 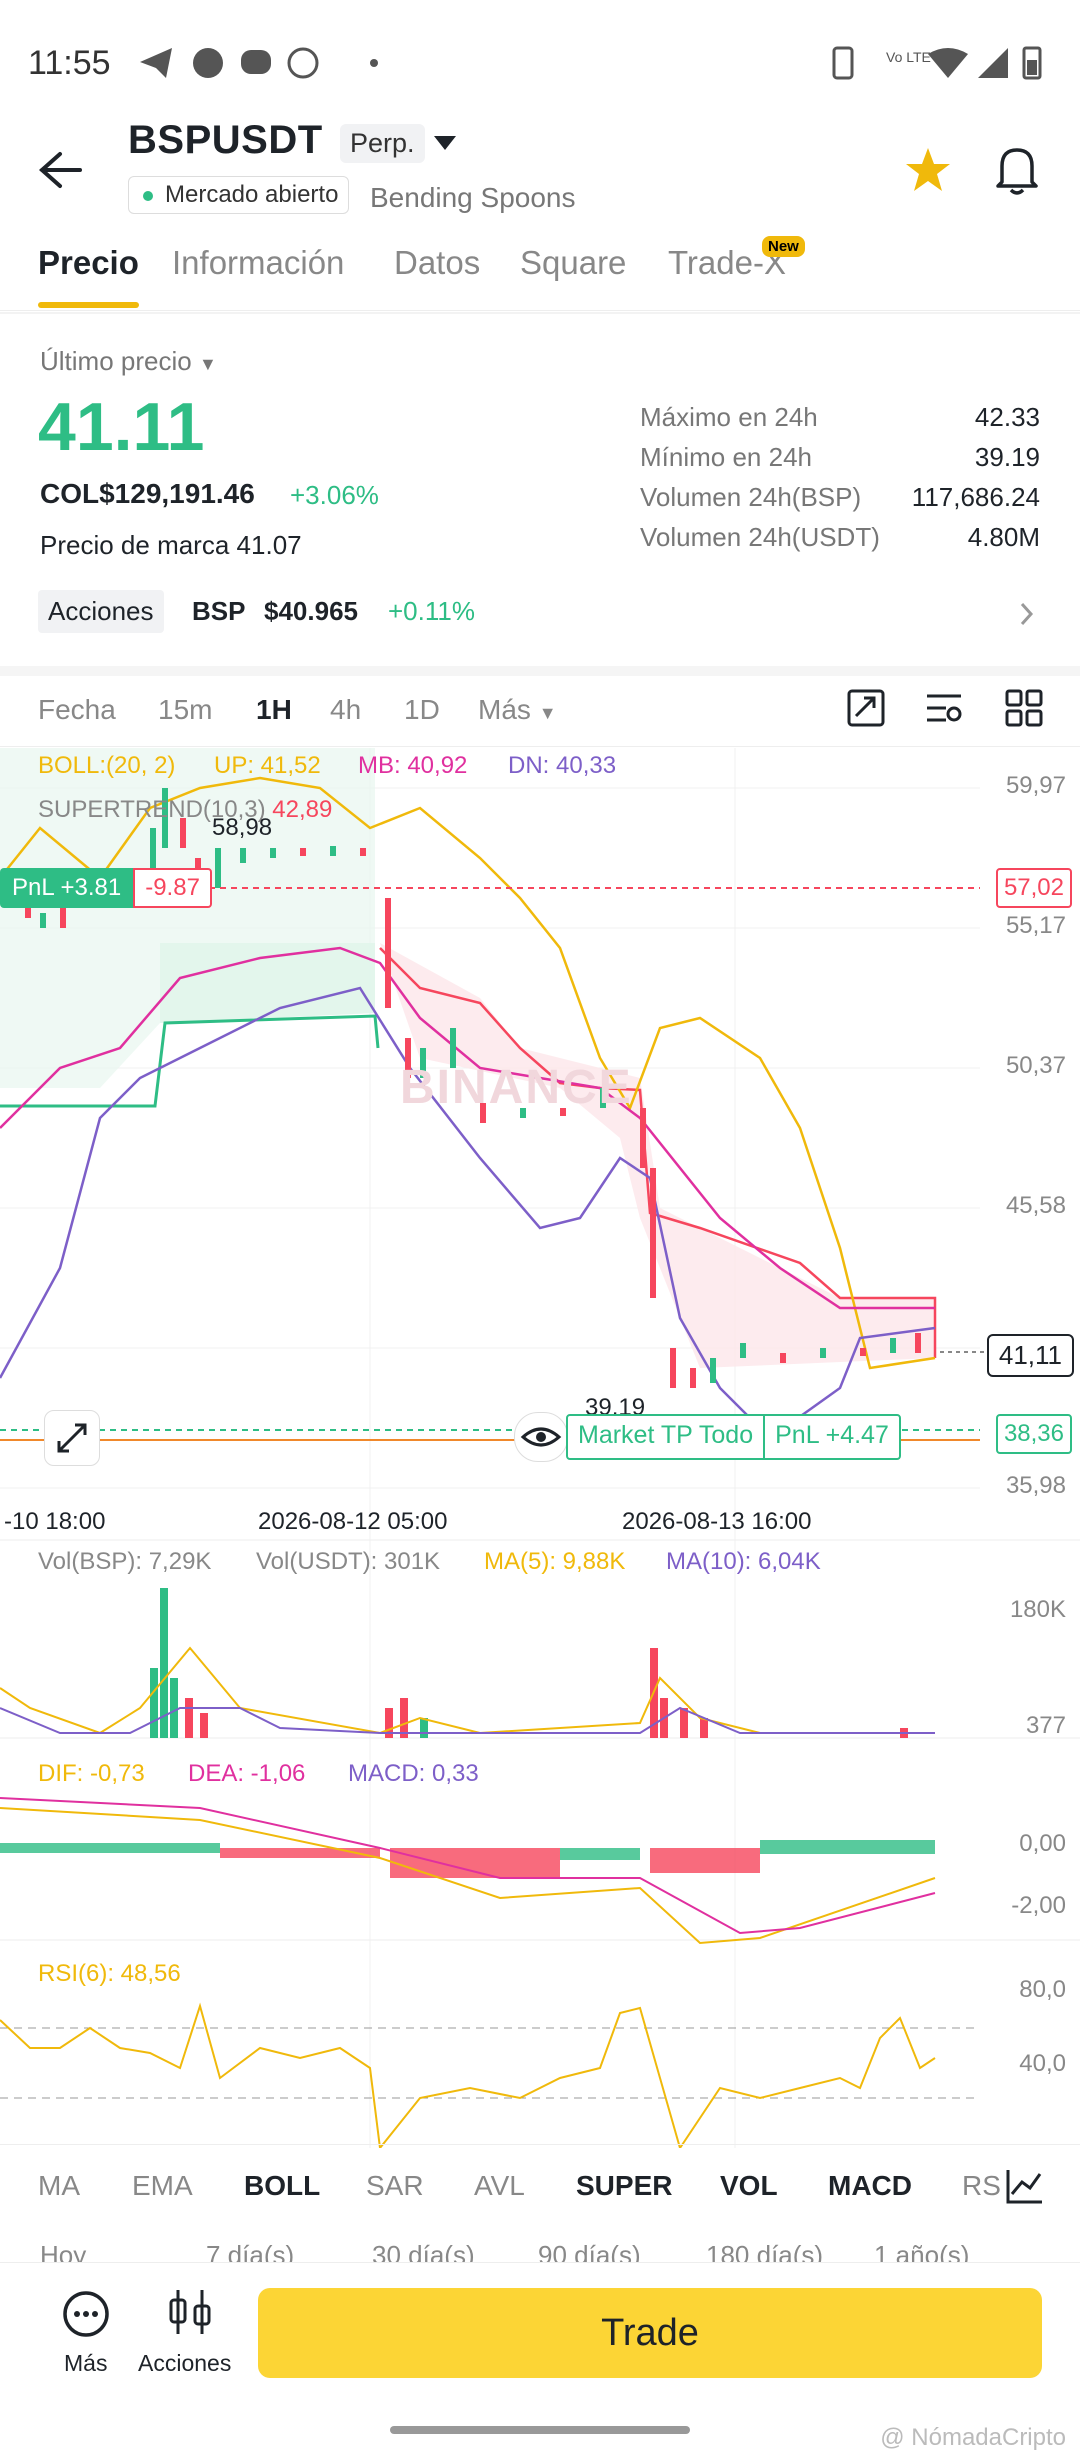 I want to click on grid-layout-icon, so click(x=1024, y=708).